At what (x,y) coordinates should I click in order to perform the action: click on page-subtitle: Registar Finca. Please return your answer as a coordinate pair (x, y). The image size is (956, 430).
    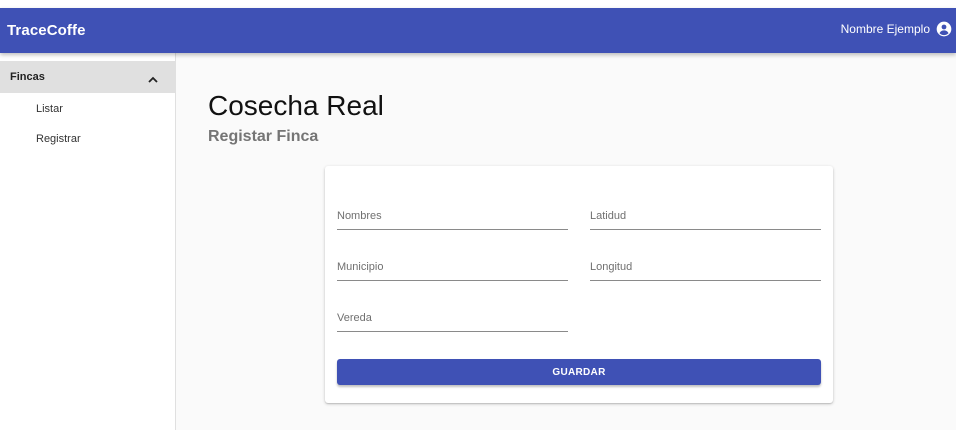
    Looking at the image, I should click on (263, 136).